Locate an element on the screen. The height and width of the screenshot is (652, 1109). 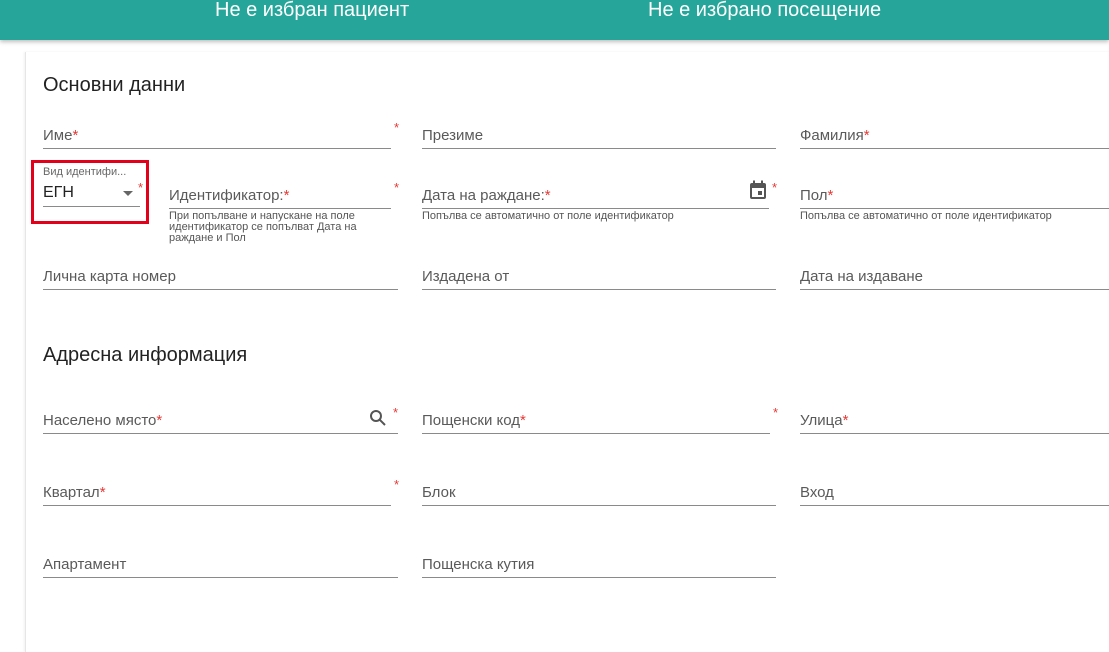
birth-date-label: Дата на раждане: is located at coordinates (483, 195).